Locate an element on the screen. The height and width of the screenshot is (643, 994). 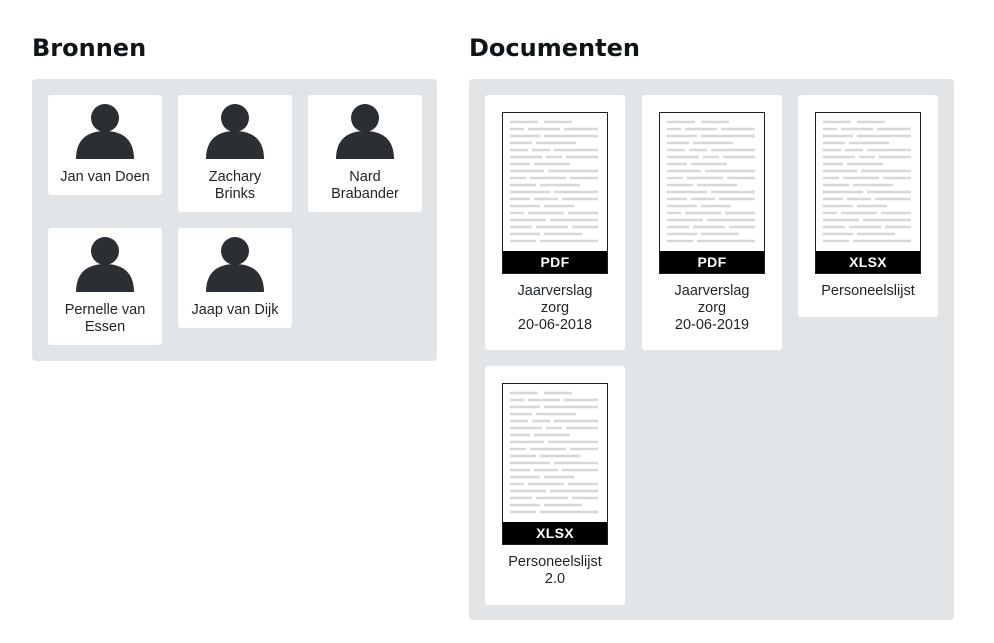
document-card: XLSX Personeelslijst is located at coordinates (868, 206).